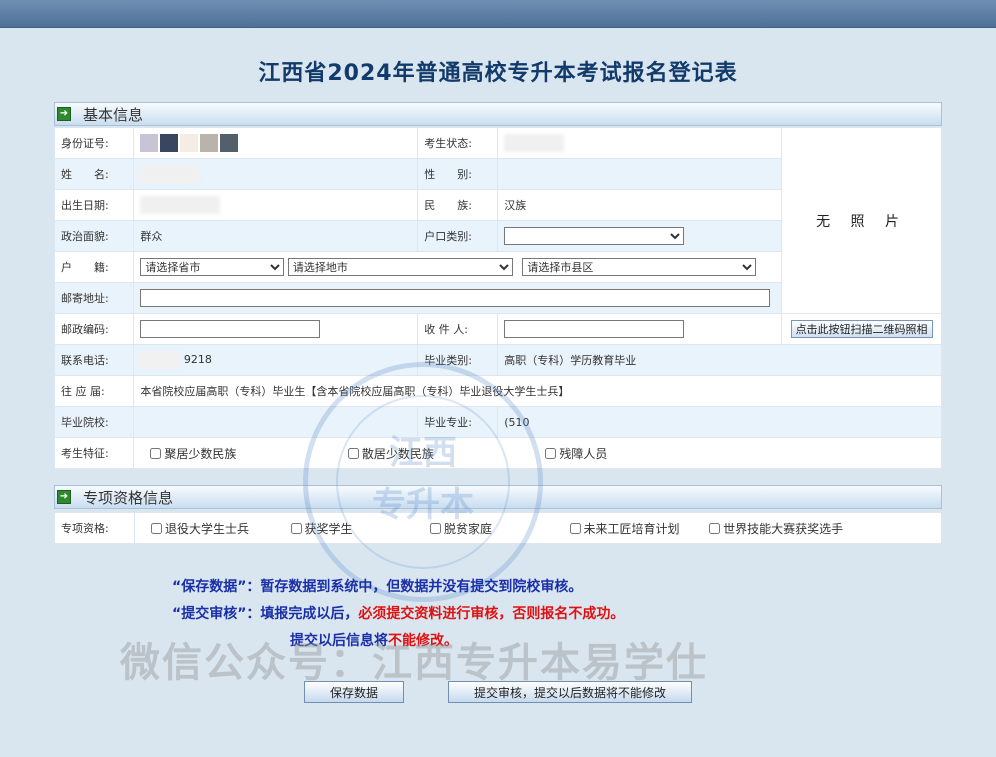  Describe the element at coordinates (377, 587) in the screenshot. I see `note-save: “保存数据”：暂存数据到系统中，但数据并没有提交到院校审核。` at that location.